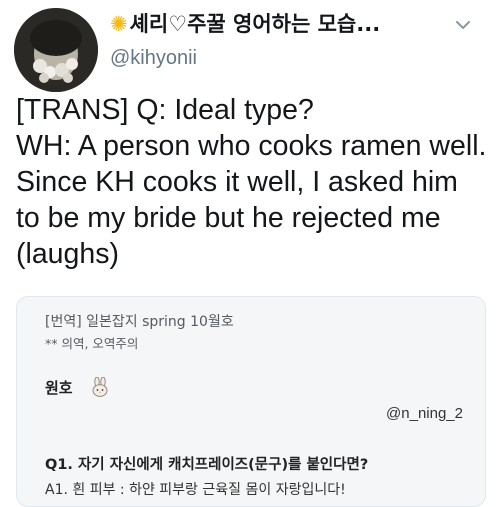 The height and width of the screenshot is (507, 500). I want to click on tweet-text-line: [TRANS] Q: Ideal type?, so click(165, 110).